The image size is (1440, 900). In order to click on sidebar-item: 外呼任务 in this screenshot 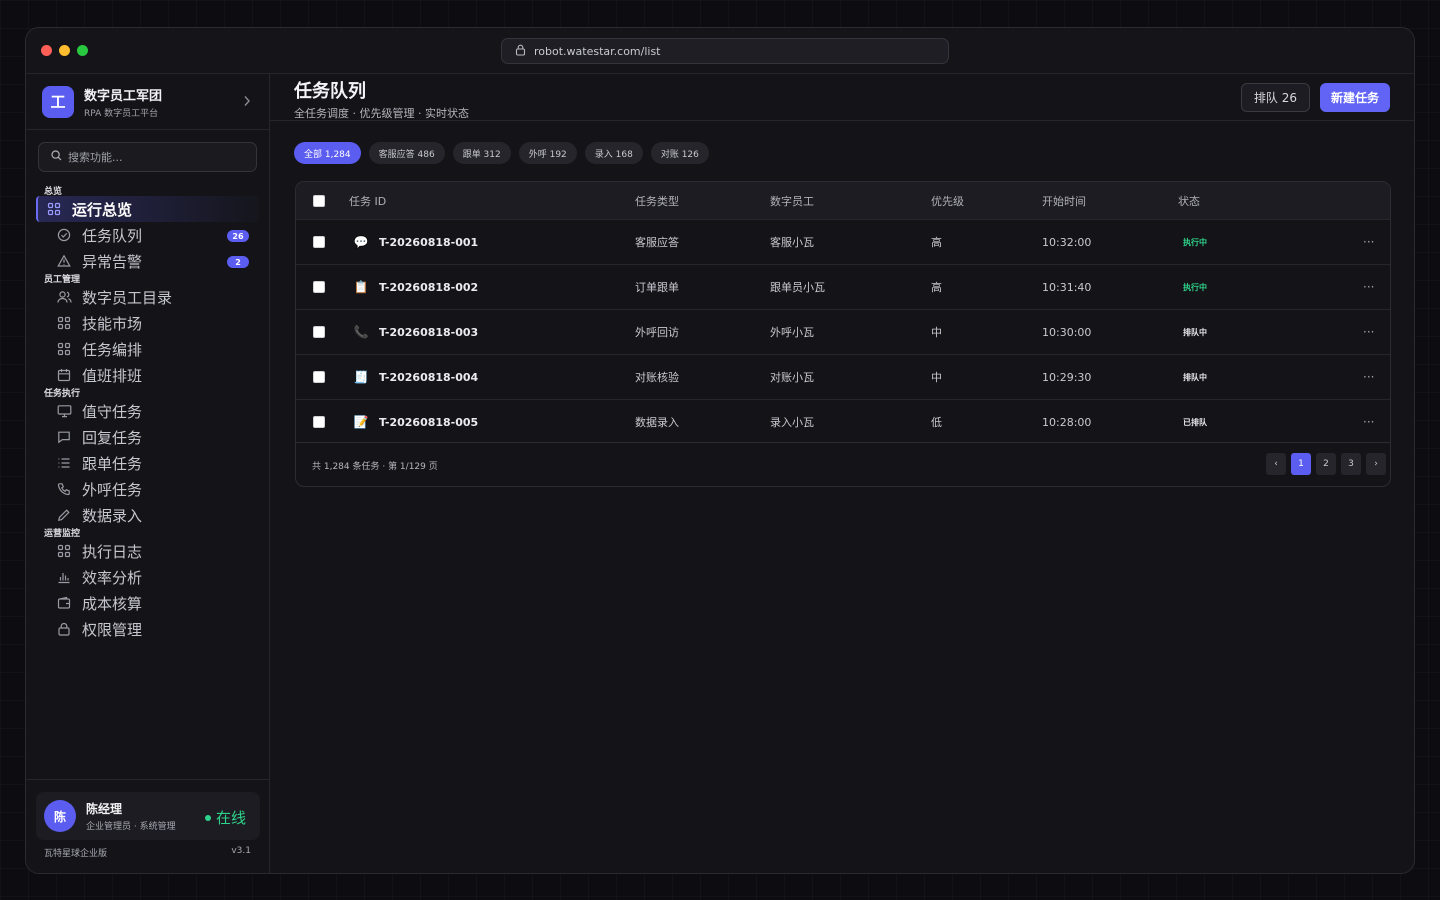, I will do `click(147, 489)`.